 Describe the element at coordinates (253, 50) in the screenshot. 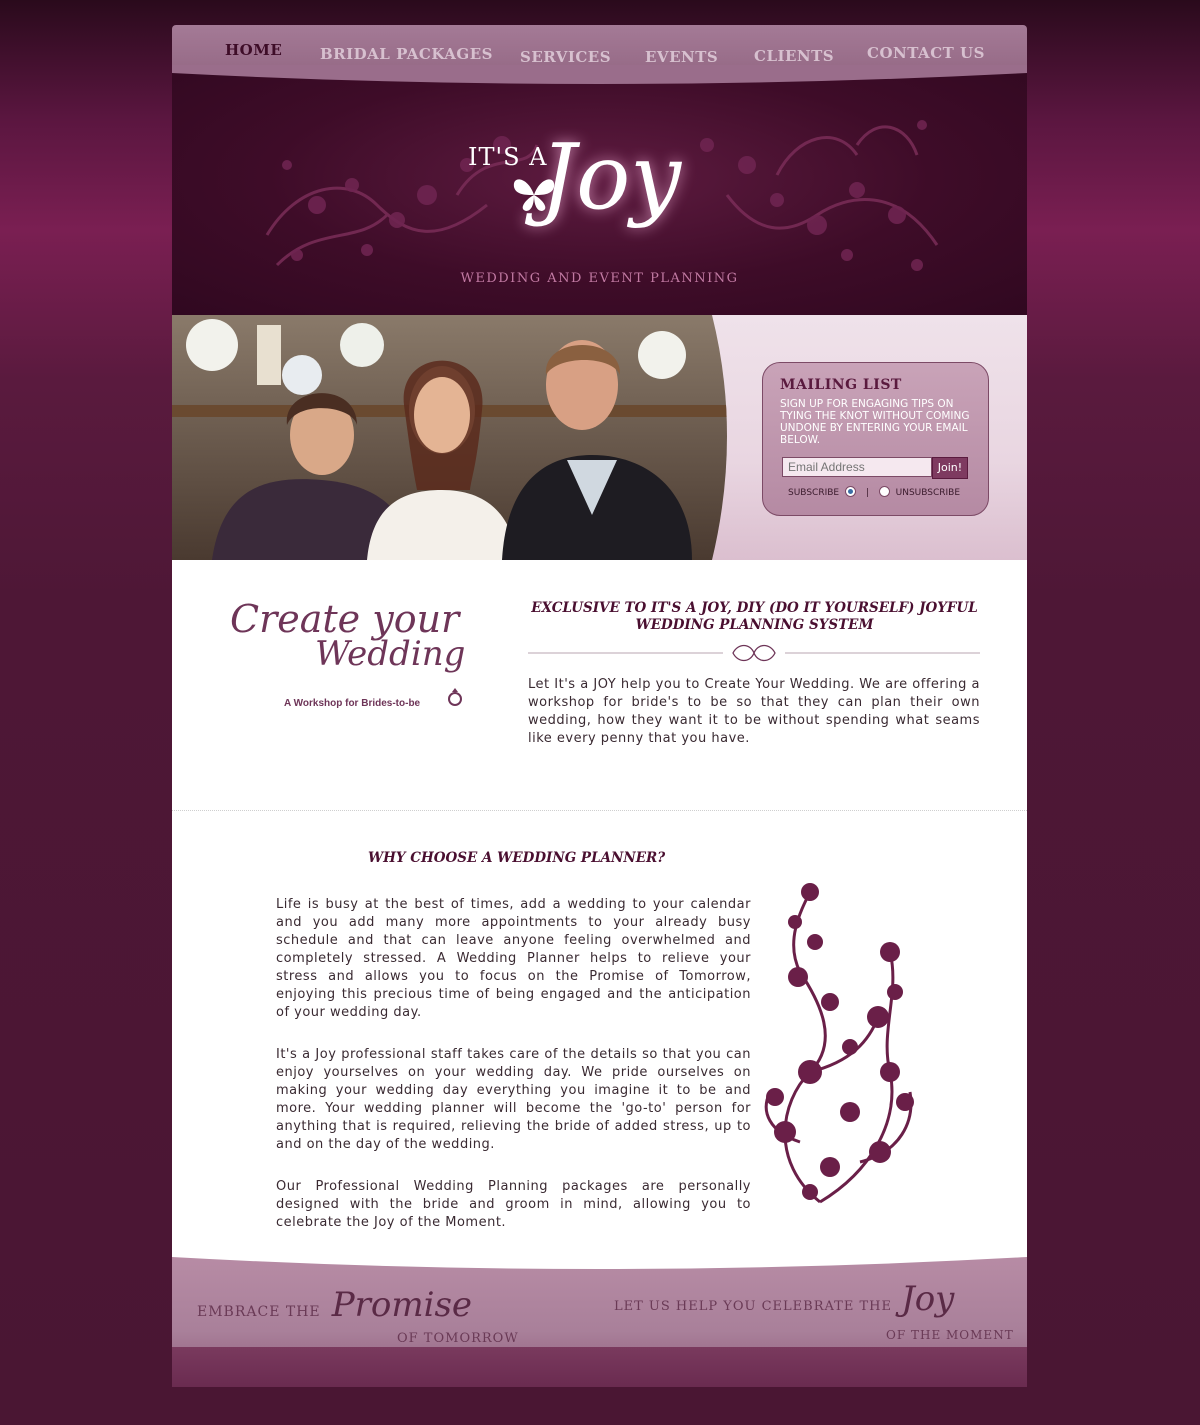

I see `nav-home: HOME` at that location.